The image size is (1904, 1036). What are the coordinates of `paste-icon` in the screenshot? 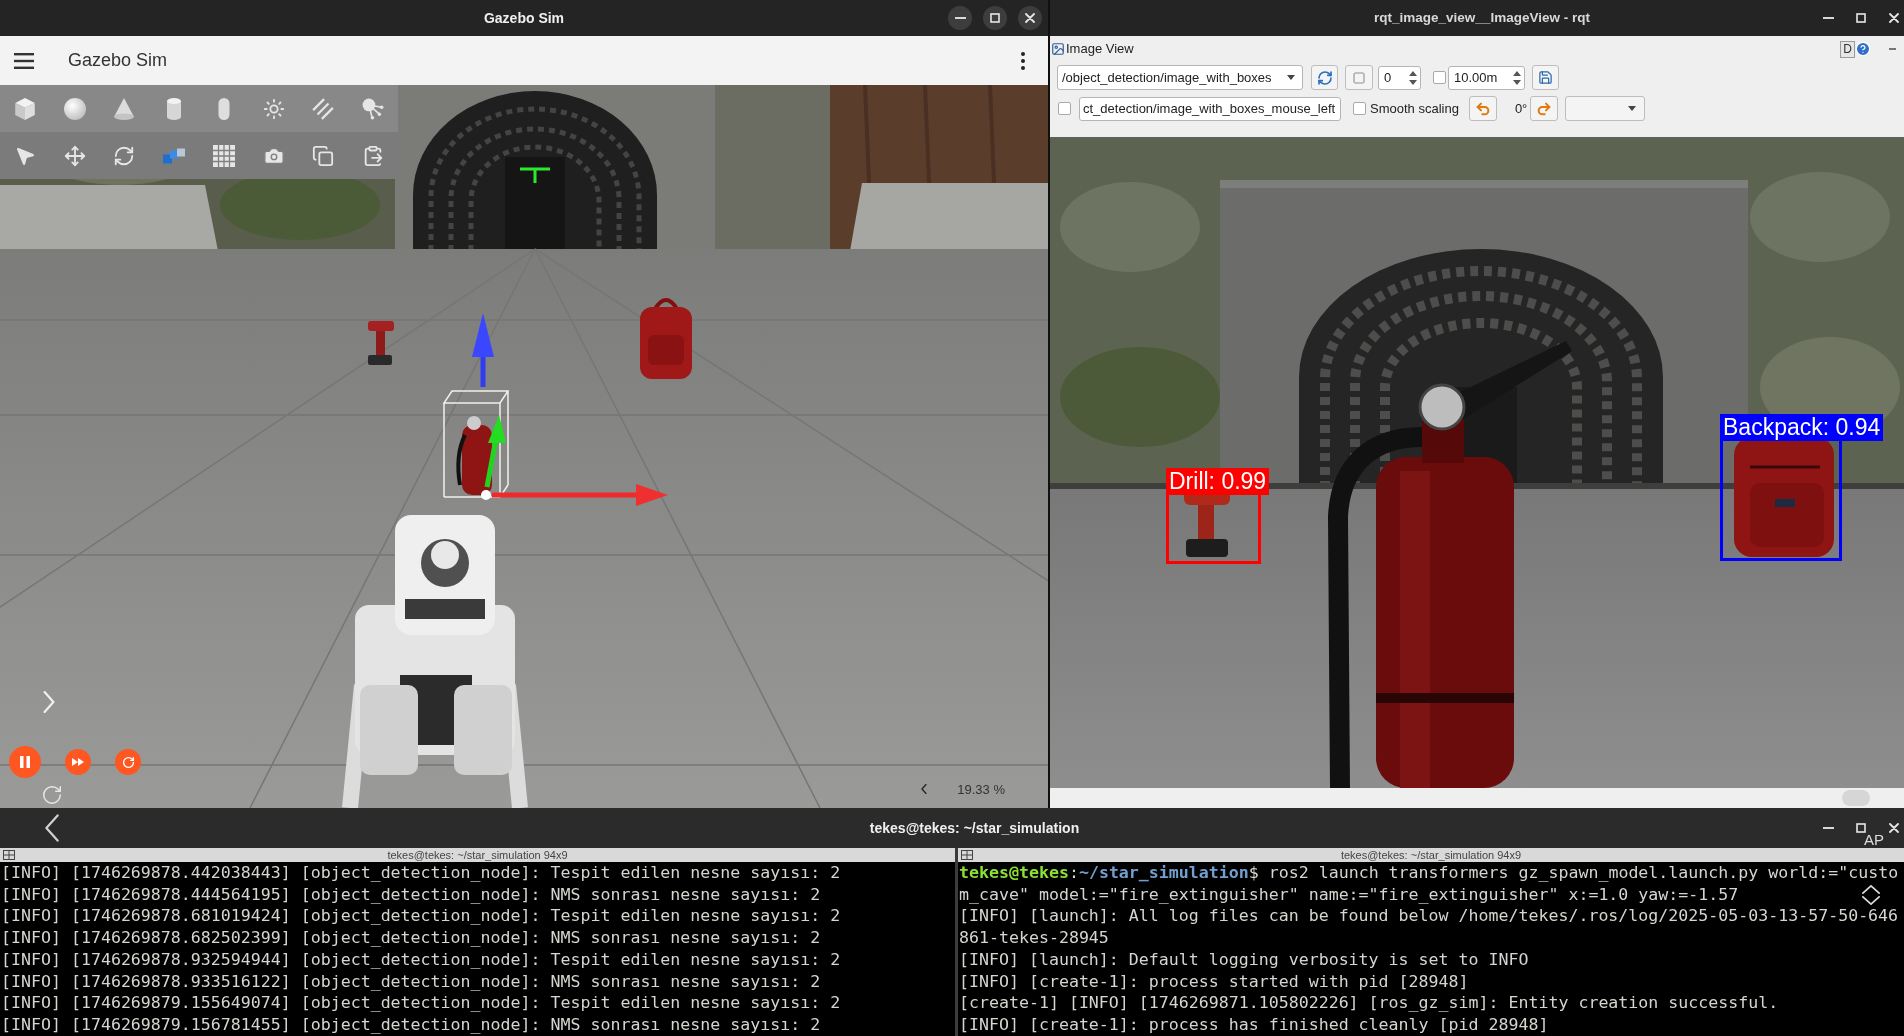 It's located at (373, 155).